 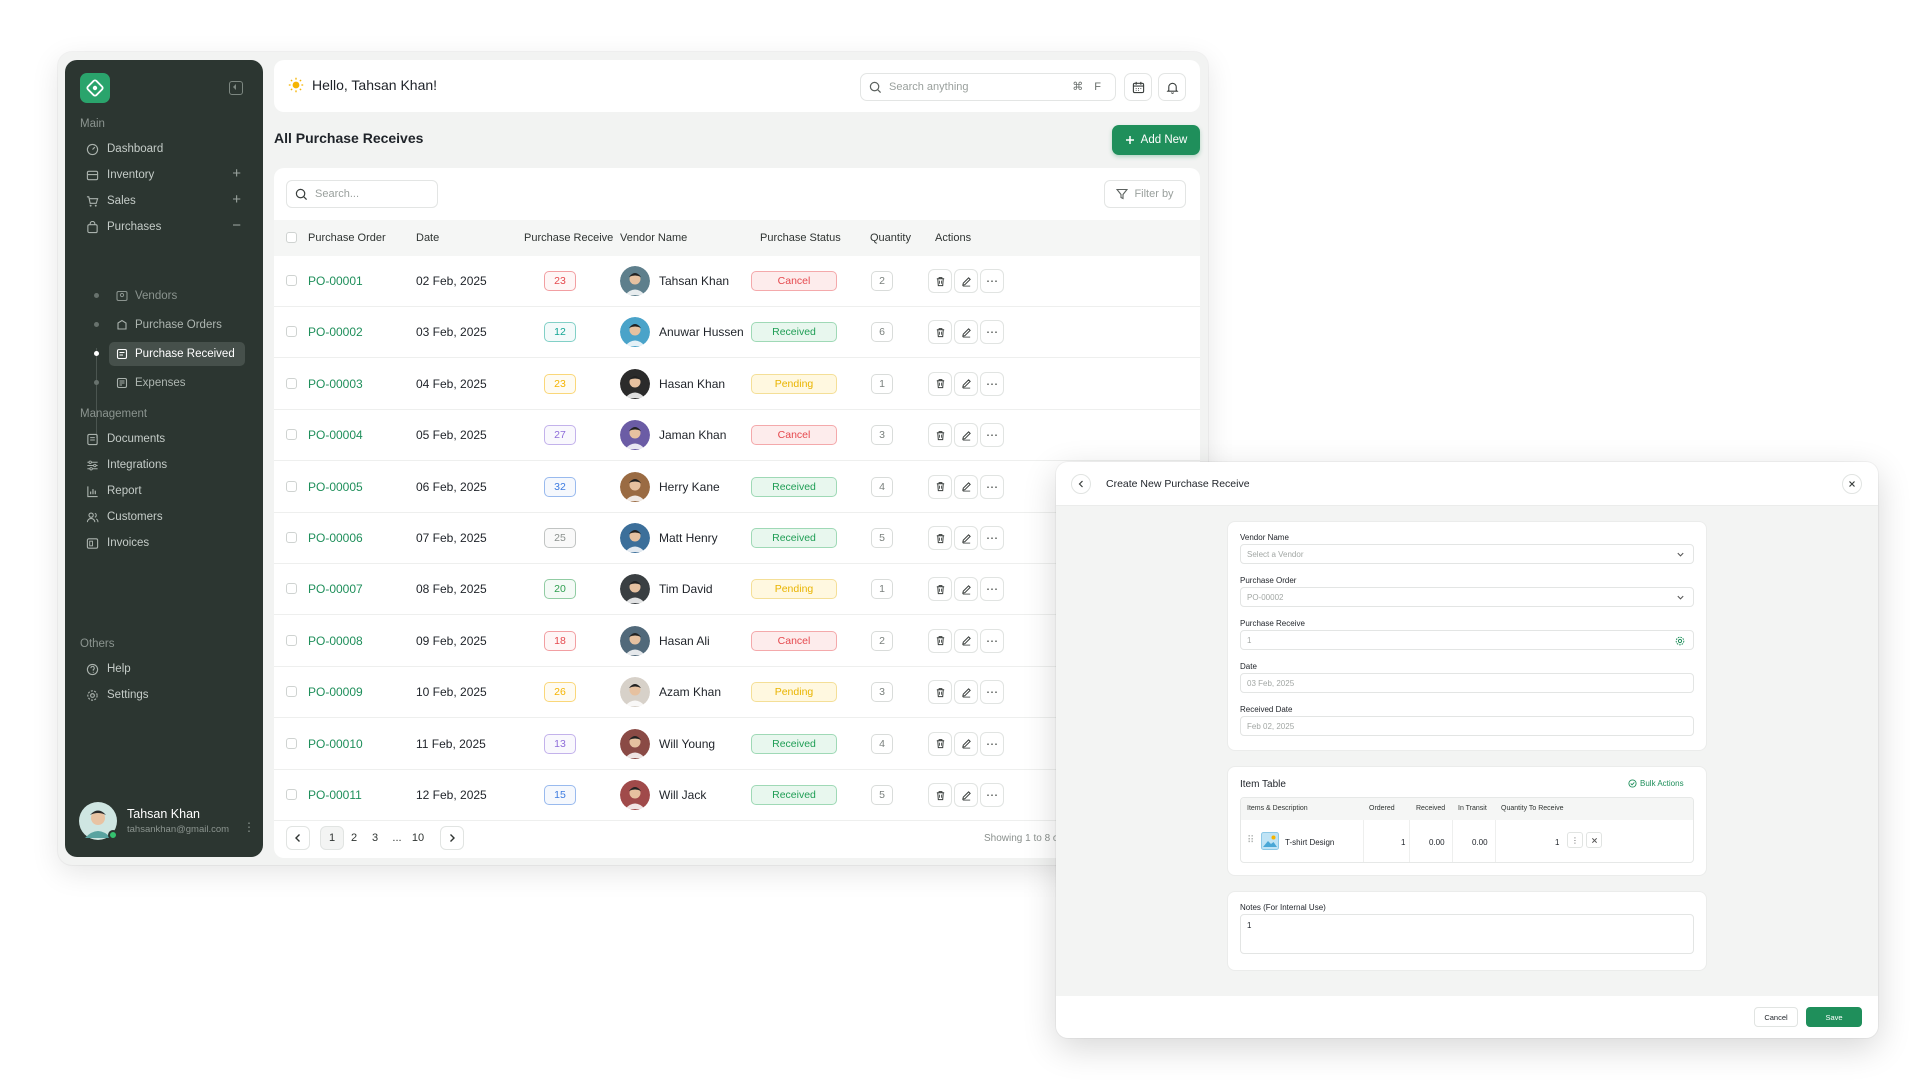 I want to click on user-profile: Tahsan Khan tahsankhan@gmail.com, so click(x=154, y=821).